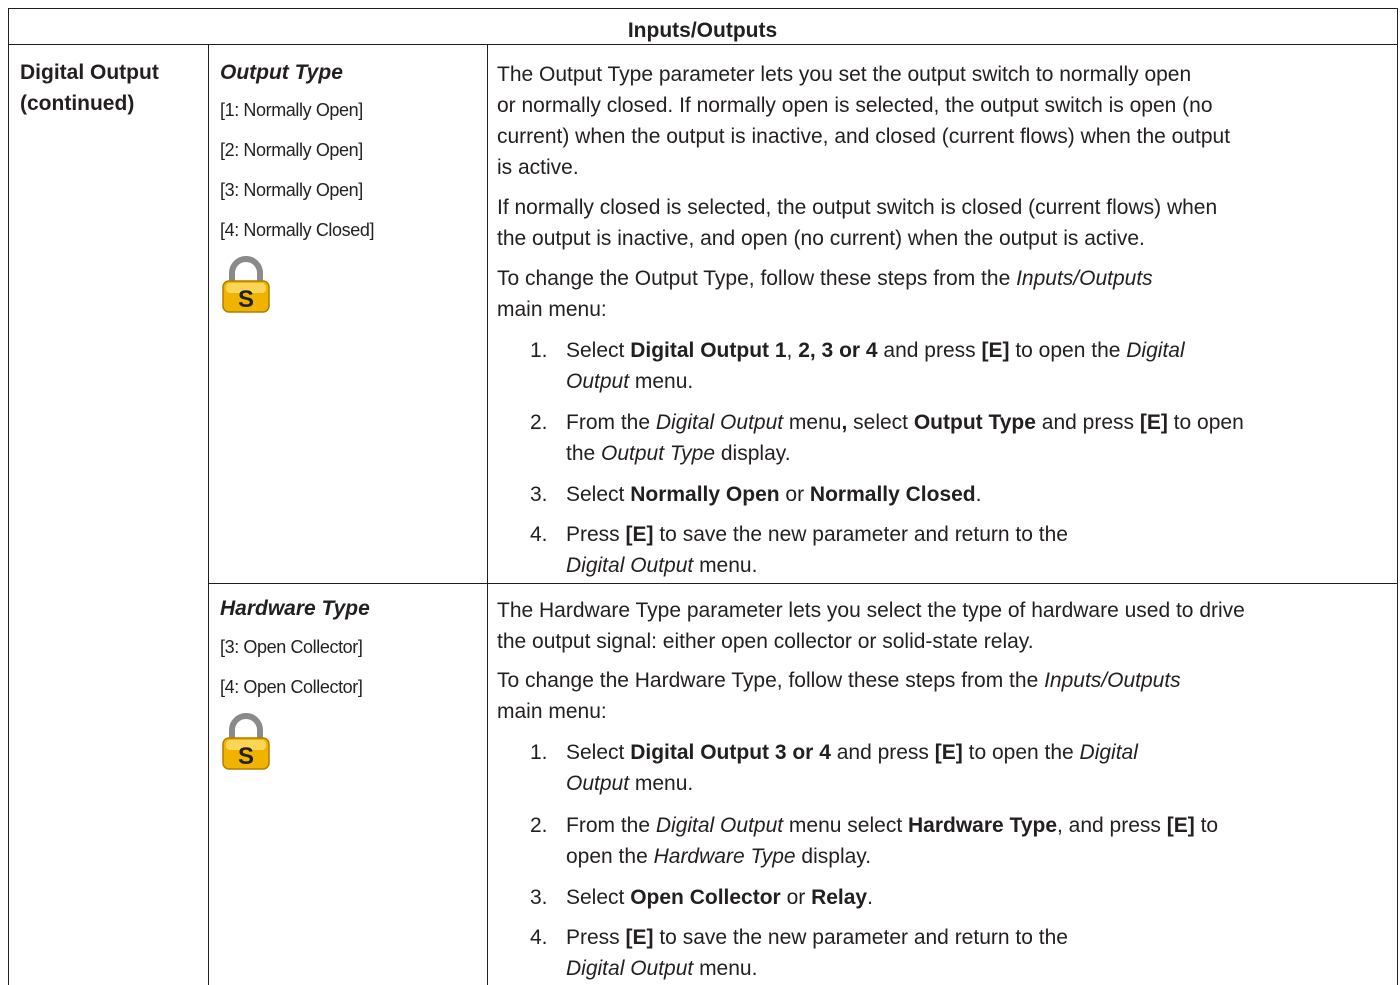 This screenshot has height=985, width=1400. Describe the element at coordinates (291, 150) in the screenshot. I see `option-value: [2: Normally Open]` at that location.